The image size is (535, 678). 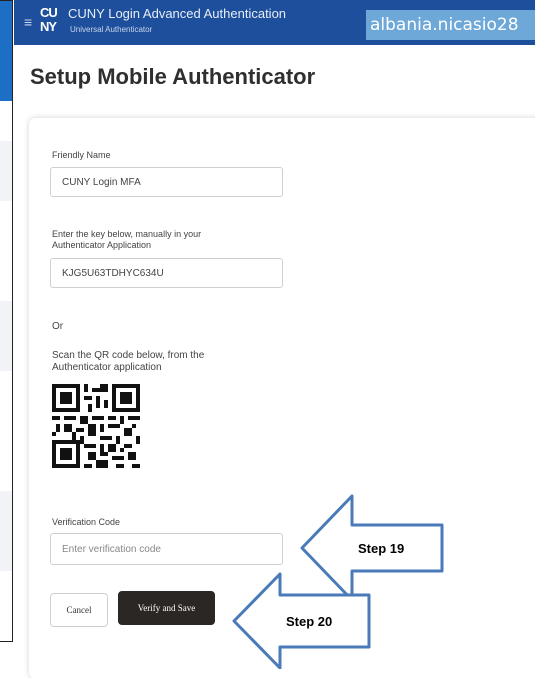 What do you see at coordinates (309, 621) in the screenshot?
I see `step20-label: Step 20` at bounding box center [309, 621].